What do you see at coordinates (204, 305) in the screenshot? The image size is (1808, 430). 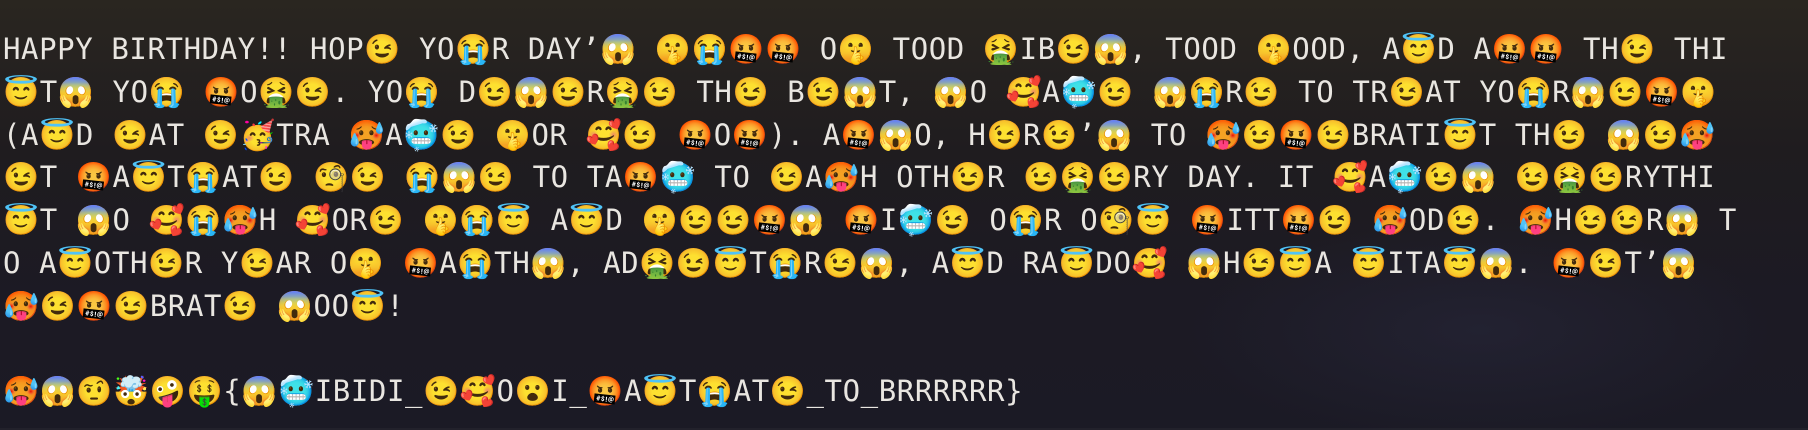 I see `terminal-line: 🥵😉🤬😉BRAT😉 😱OO😇!` at bounding box center [204, 305].